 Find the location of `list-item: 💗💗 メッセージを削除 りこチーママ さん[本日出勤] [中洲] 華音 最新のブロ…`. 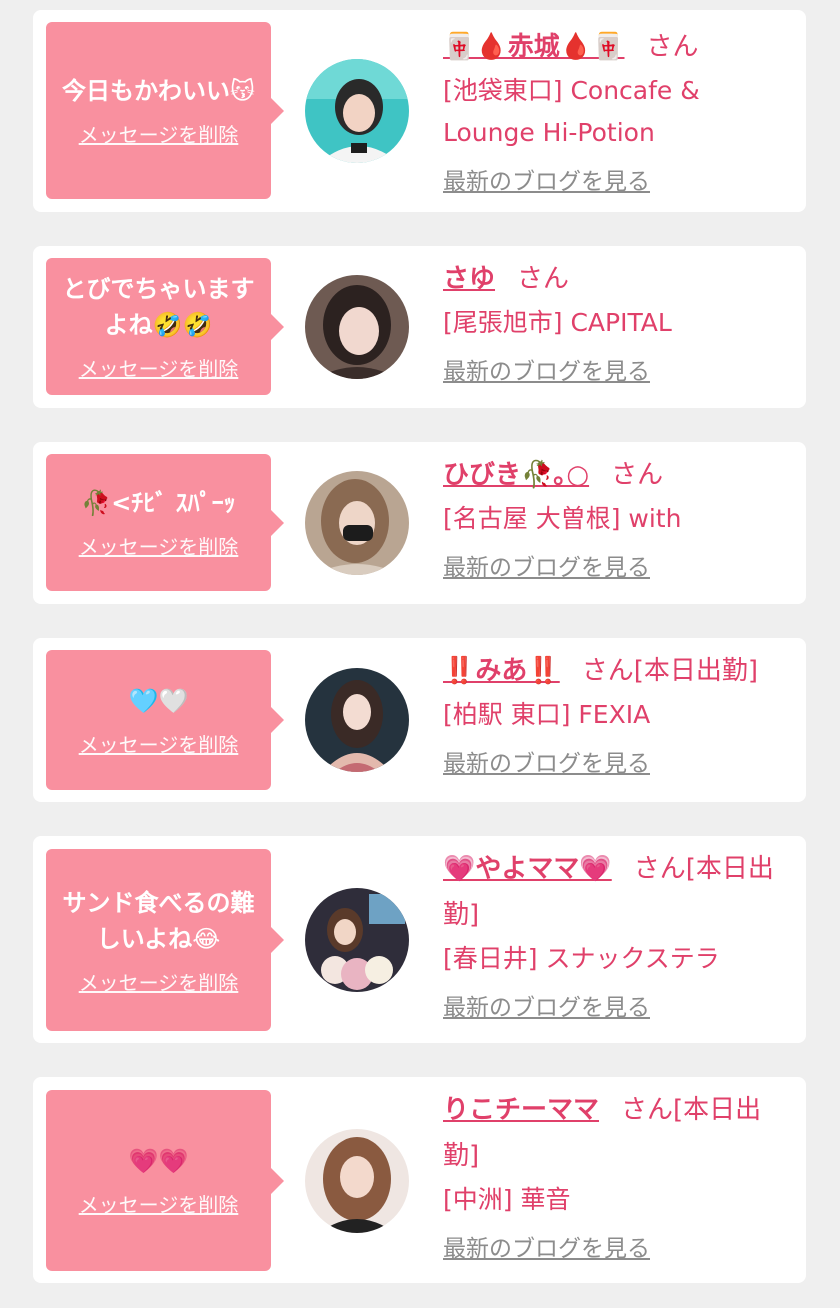

list-item: 💗💗 メッセージを削除 りこチーママ さん[本日出勤] [中洲] 華音 最新のブロ… is located at coordinates (419, 1180).